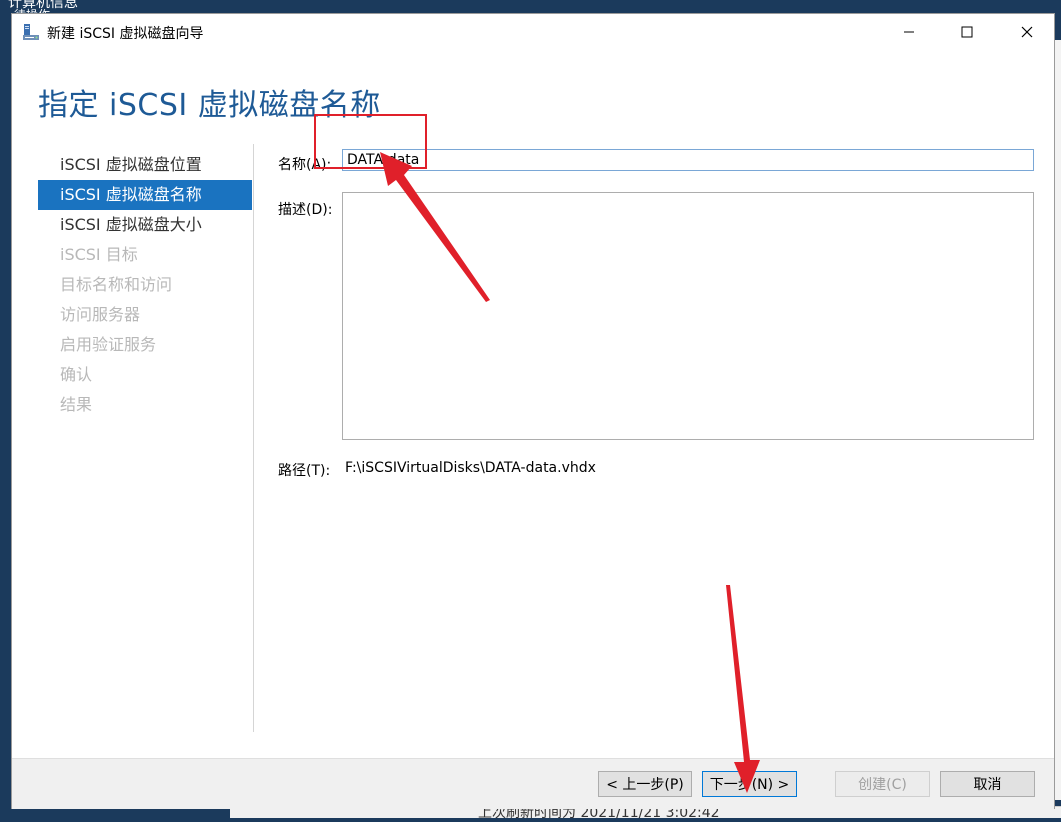  Describe the element at coordinates (435, 227) in the screenshot. I see `annotation-arrow-name` at that location.